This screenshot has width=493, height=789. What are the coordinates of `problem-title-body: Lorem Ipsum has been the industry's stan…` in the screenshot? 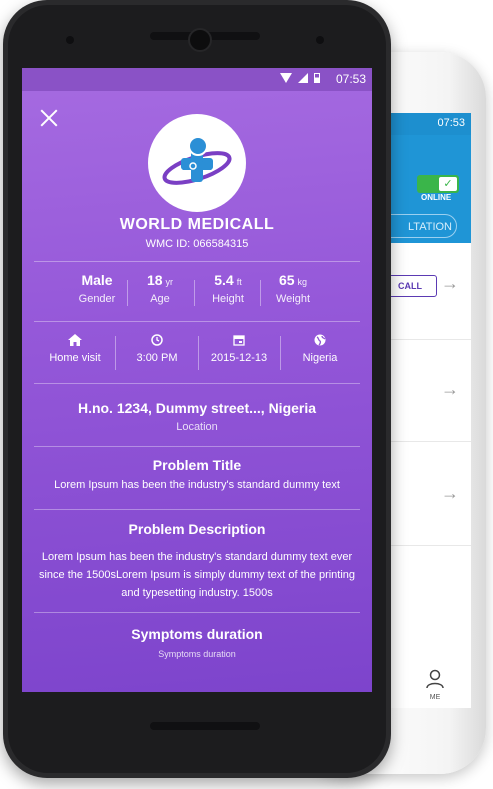 It's located at (197, 485).